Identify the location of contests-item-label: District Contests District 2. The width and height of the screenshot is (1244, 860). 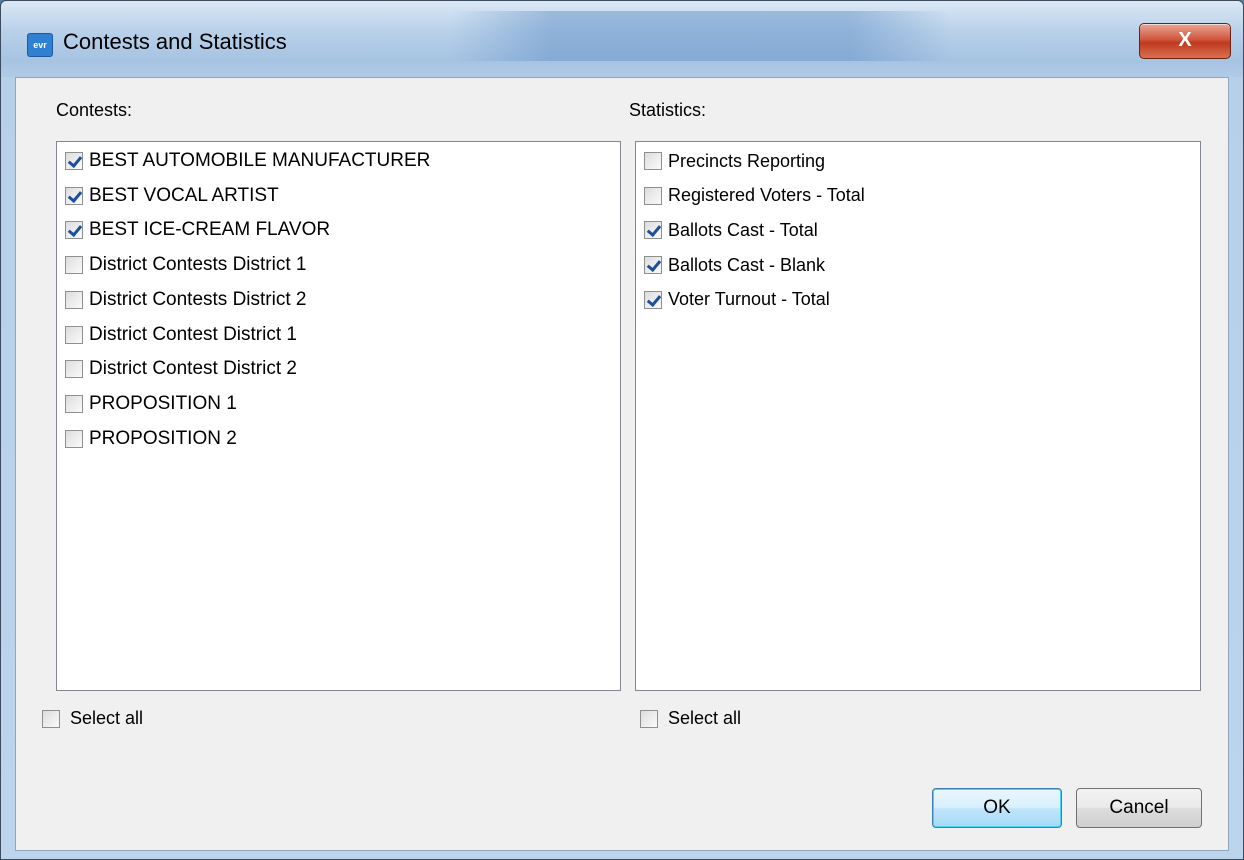
(198, 299).